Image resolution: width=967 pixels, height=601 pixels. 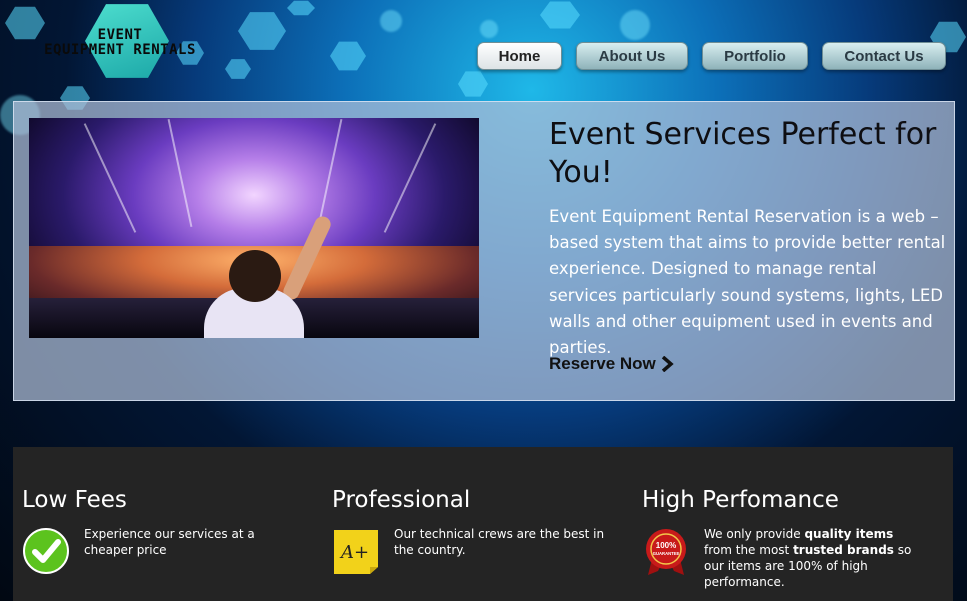 What do you see at coordinates (255, 276) in the screenshot?
I see `dj-head` at bounding box center [255, 276].